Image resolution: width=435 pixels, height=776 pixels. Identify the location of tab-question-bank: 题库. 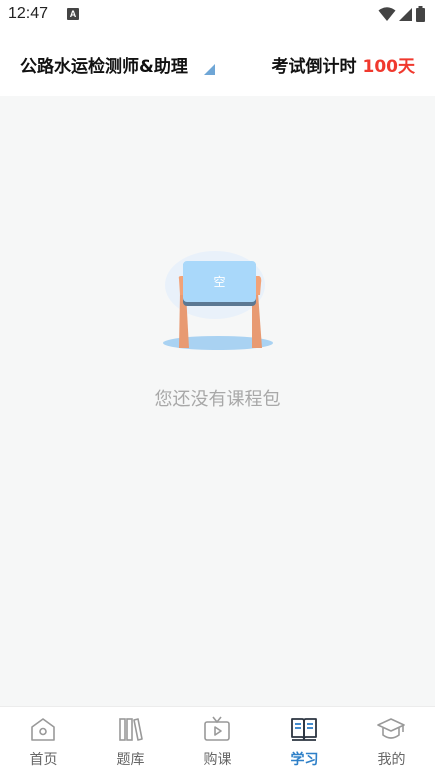
(130, 741).